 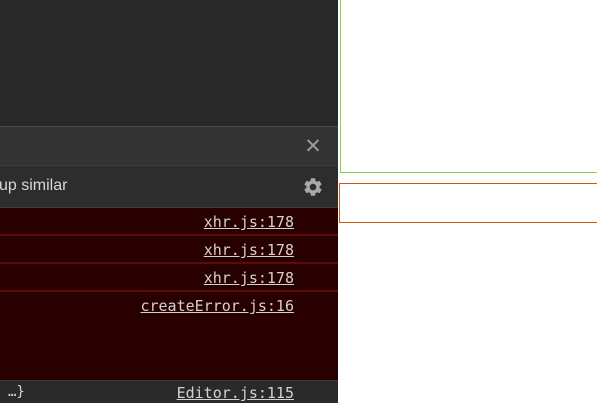 I want to click on console-error-row: createError.js:16, so click(x=169, y=321).